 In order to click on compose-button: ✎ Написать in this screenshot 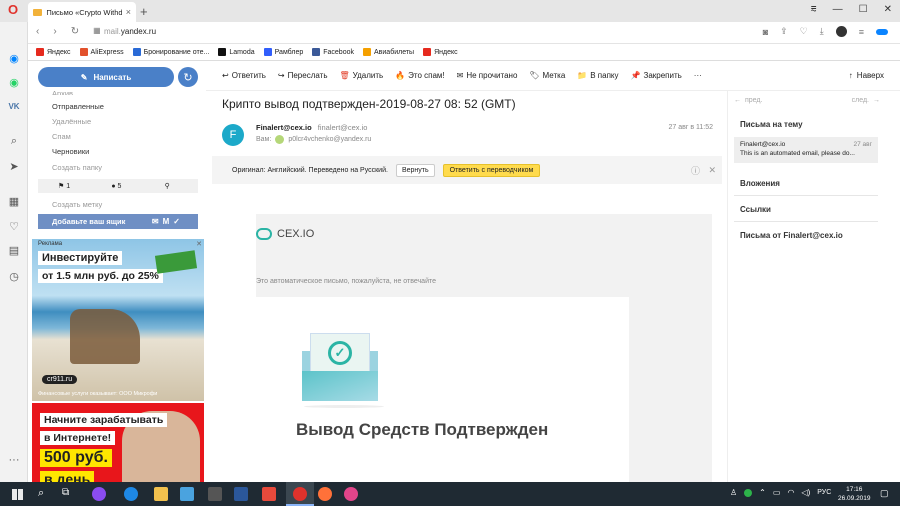, I will do `click(106, 77)`.